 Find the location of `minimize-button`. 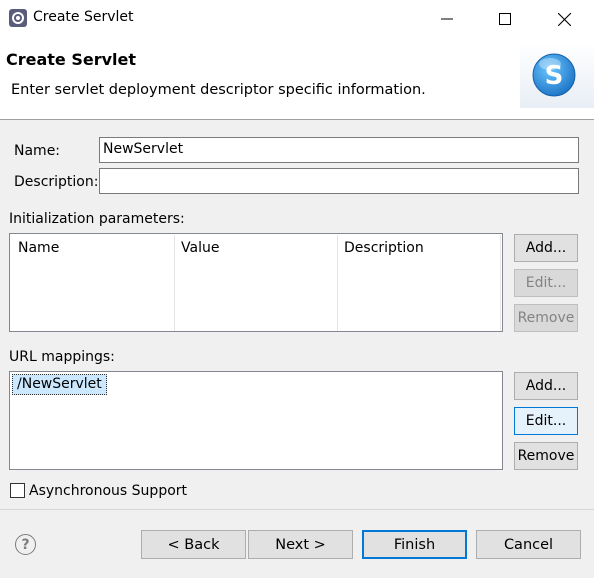

minimize-button is located at coordinates (447, 19).